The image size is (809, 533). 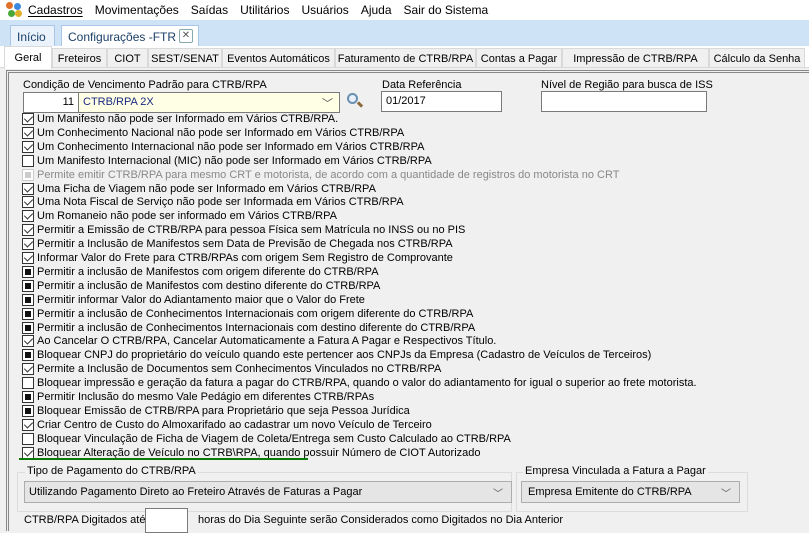 I want to click on tab-calculo-senha: Cálculo da Senha, so click(x=757, y=58).